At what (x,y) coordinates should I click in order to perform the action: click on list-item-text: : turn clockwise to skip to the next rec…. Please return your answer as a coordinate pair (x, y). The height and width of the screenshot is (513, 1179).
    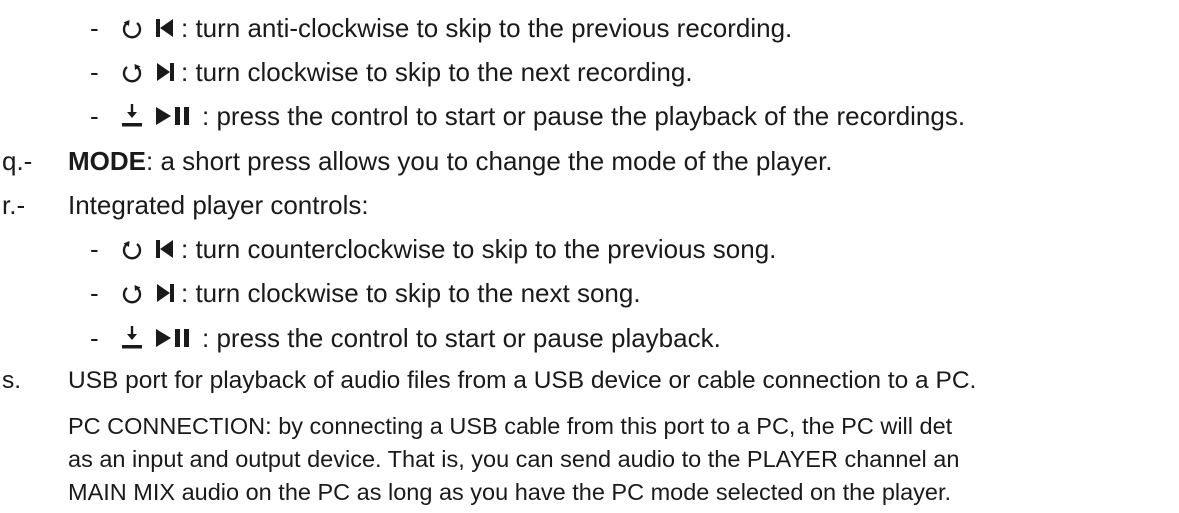
    Looking at the image, I should click on (437, 72).